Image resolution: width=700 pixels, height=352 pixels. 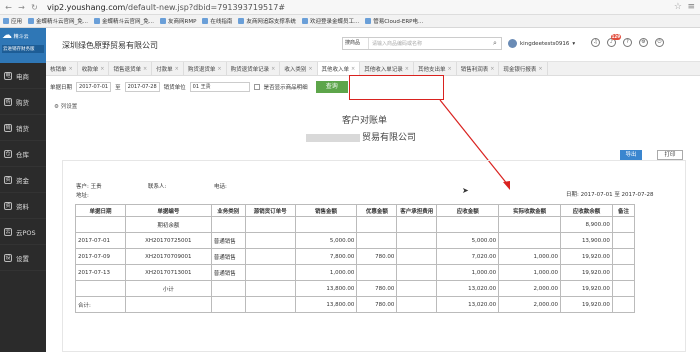 I want to click on tab-item: 销售利润表 ×, so click(x=478, y=68).